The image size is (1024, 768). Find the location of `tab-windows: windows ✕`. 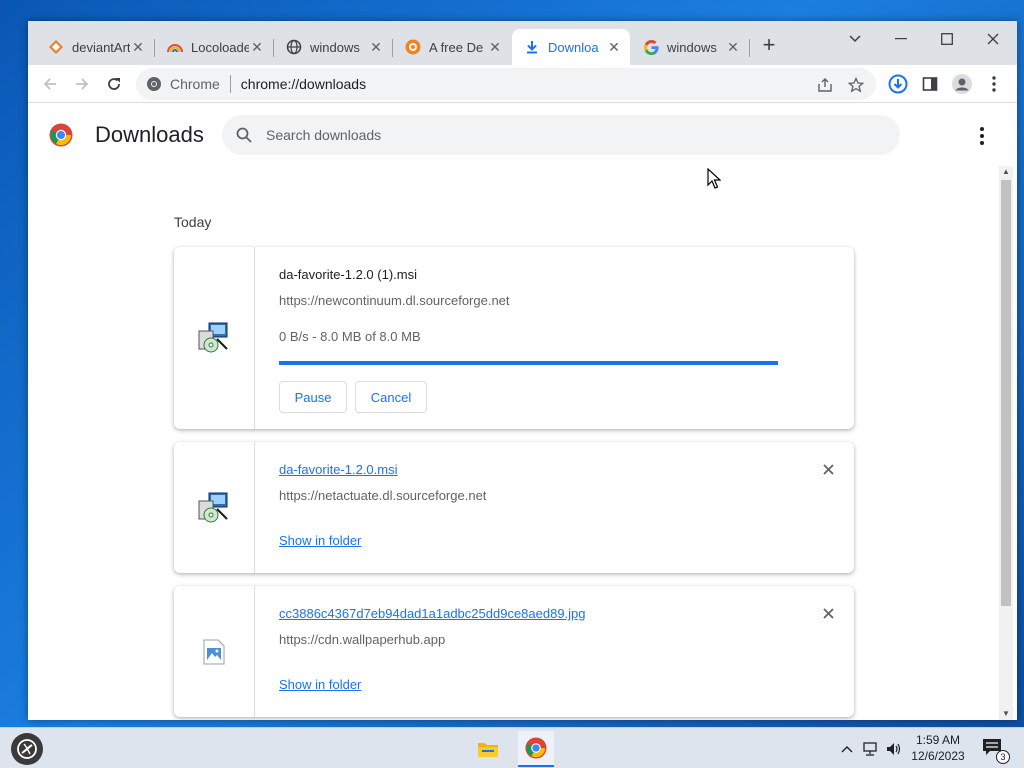

tab-windows: windows ✕ is located at coordinates (333, 47).